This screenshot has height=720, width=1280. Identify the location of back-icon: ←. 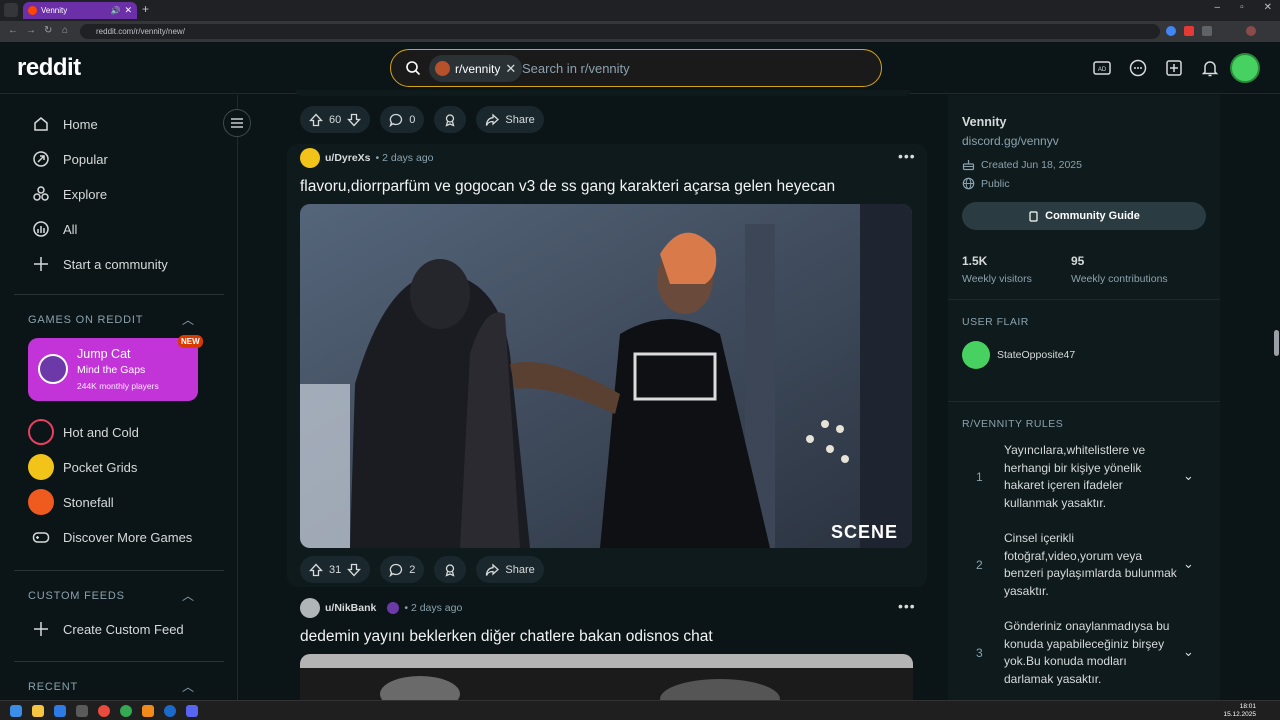
(13, 30).